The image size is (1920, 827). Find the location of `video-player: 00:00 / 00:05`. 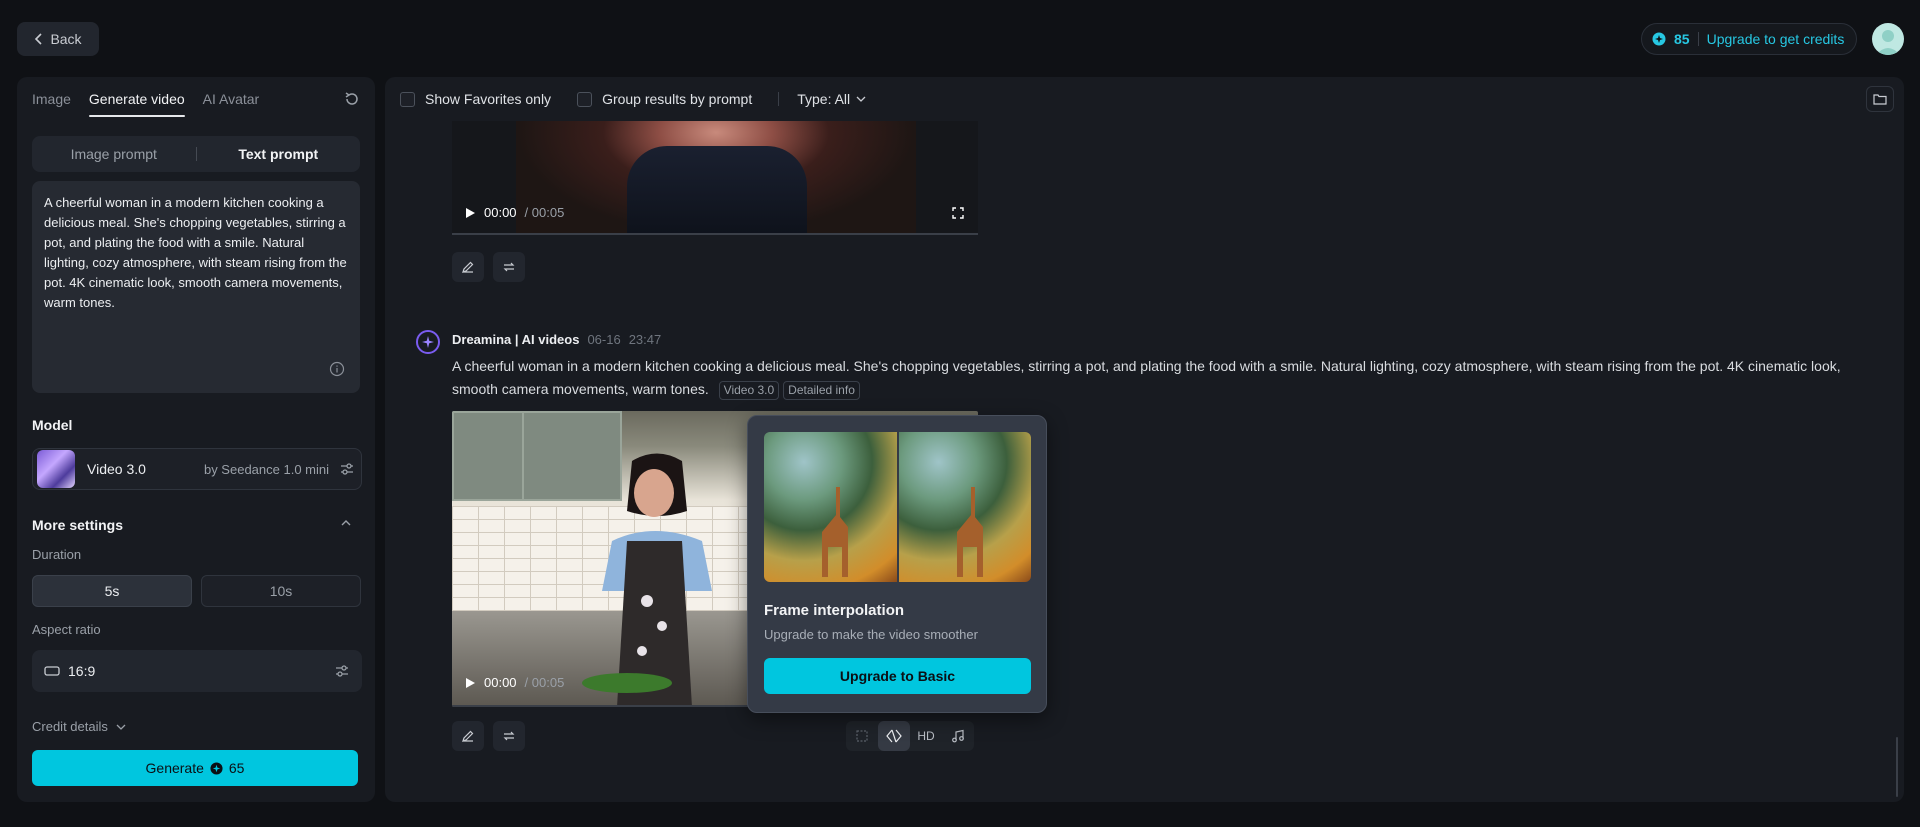

video-player: 00:00 / 00:05 is located at coordinates (715, 178).